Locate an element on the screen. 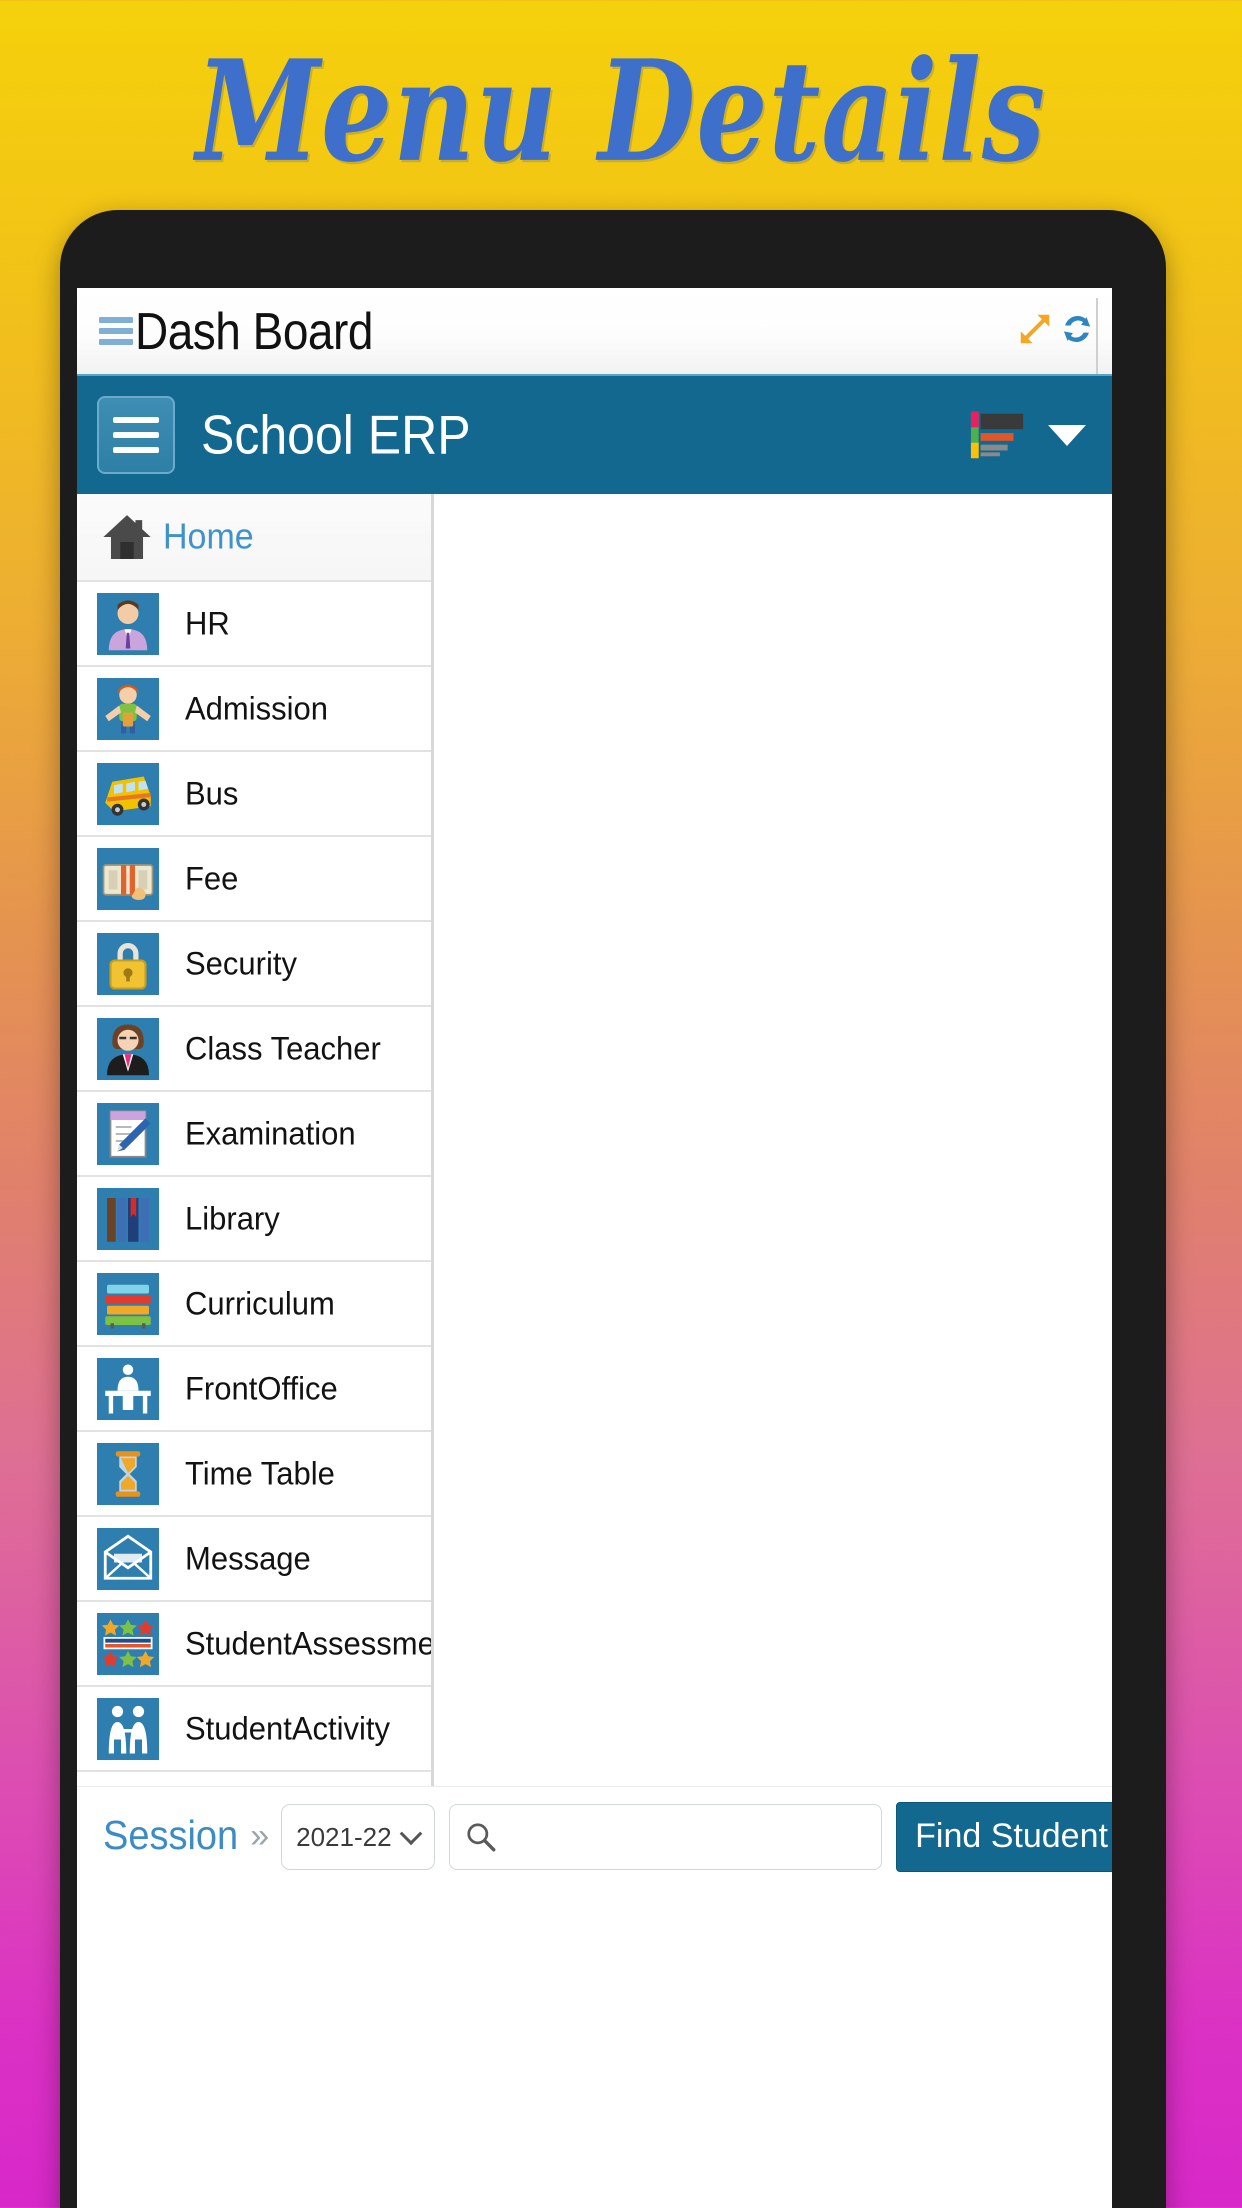  sidebar-item-curriculum: Curriculum is located at coordinates (254, 1304).